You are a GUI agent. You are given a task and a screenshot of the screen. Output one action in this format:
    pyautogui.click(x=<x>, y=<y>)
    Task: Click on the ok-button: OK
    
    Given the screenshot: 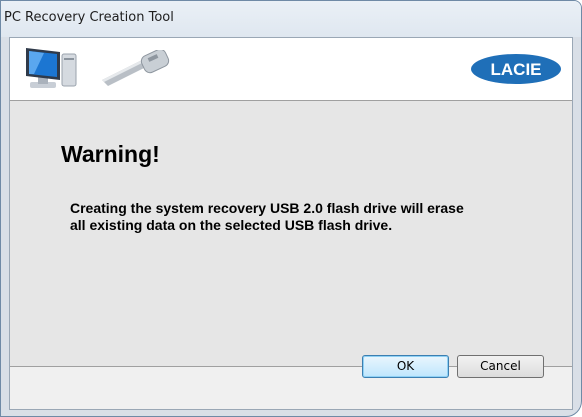 What is the action you would take?
    pyautogui.click(x=405, y=366)
    